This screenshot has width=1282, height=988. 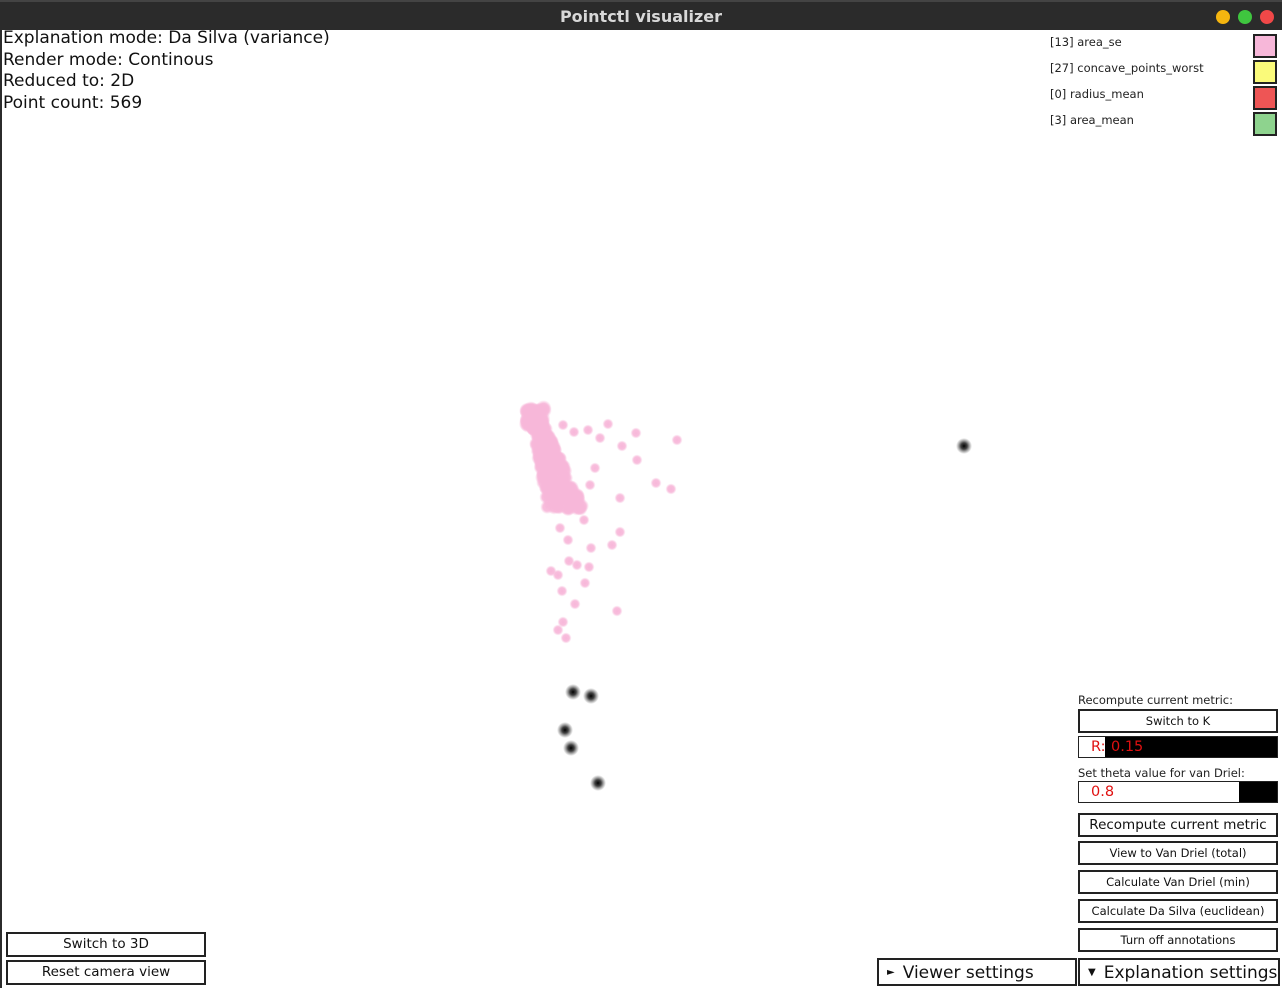 What do you see at coordinates (166, 38) in the screenshot?
I see `explanation-mode-text: Explanation mode: Da Silva (variance)` at bounding box center [166, 38].